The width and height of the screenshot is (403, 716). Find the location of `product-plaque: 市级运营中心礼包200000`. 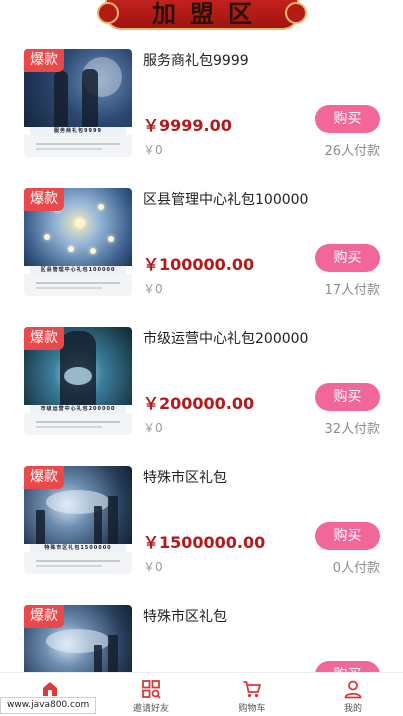

product-plaque: 市级运营中心礼包200000 is located at coordinates (78, 409).